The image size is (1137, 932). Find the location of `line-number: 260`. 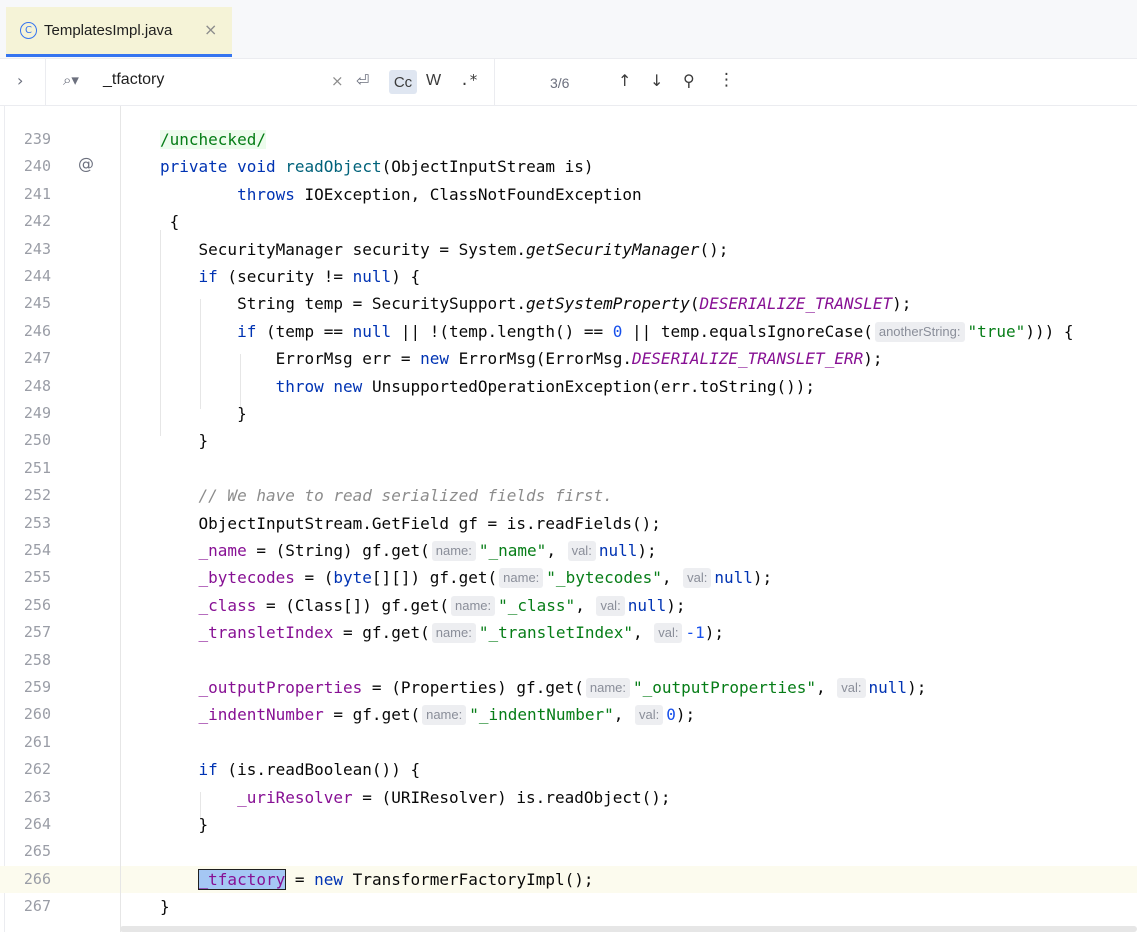

line-number: 260 is located at coordinates (37, 714).